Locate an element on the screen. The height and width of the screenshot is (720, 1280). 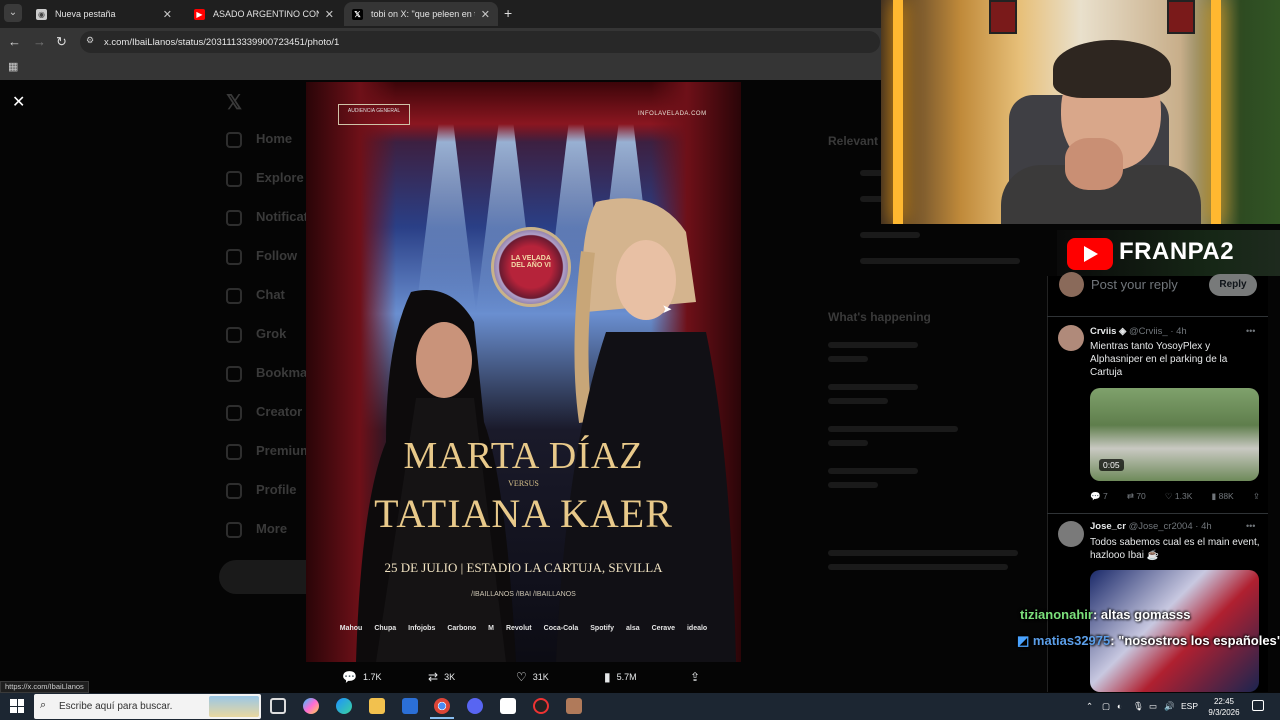
author-name: Crviis is located at coordinates (1103, 331).